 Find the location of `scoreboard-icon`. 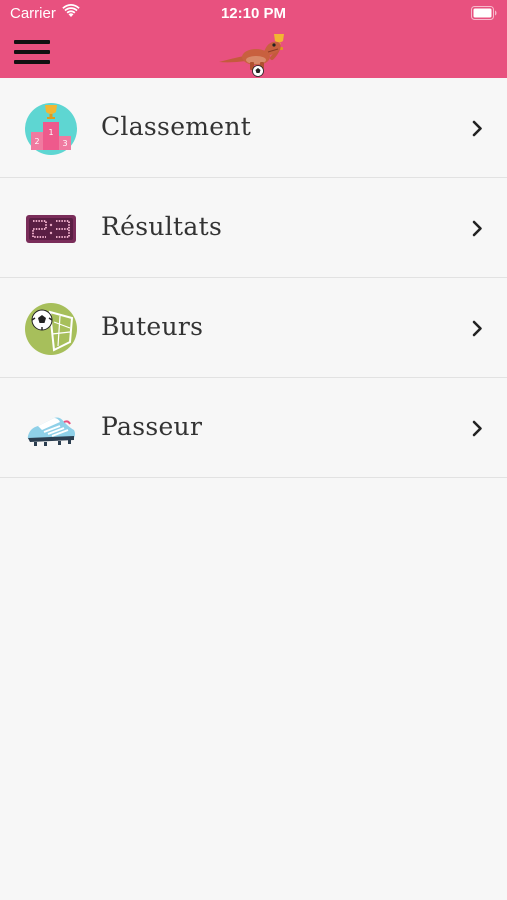

scoreboard-icon is located at coordinates (51, 229).